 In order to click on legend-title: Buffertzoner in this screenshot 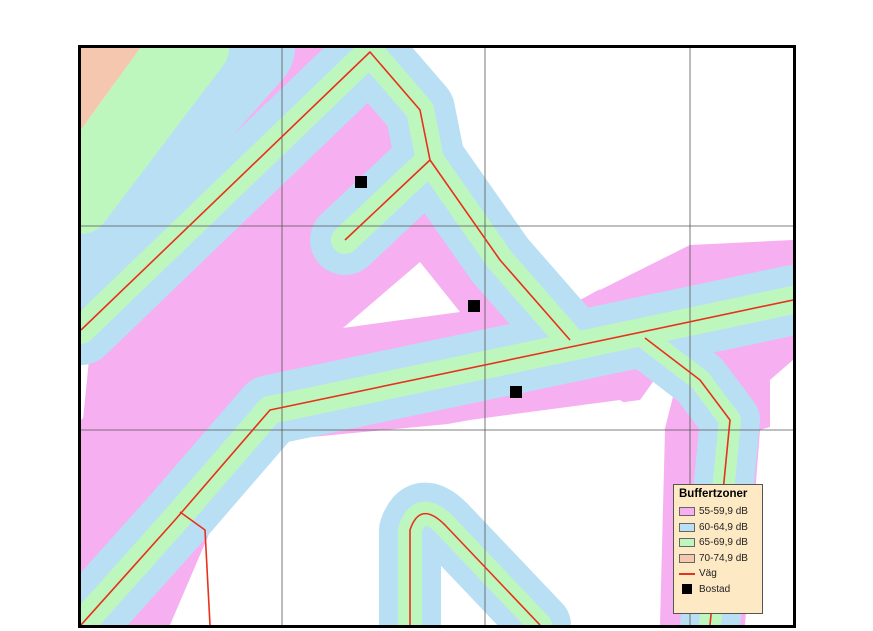, I will do `click(713, 494)`.